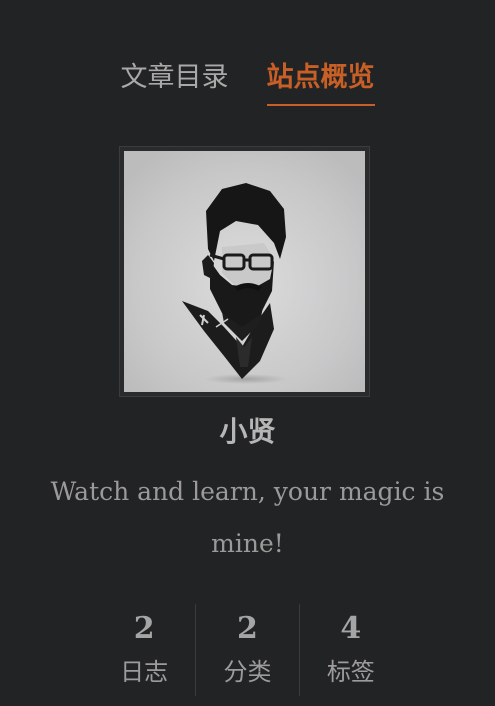  What do you see at coordinates (247, 431) in the screenshot?
I see `author-name: 小贤` at bounding box center [247, 431].